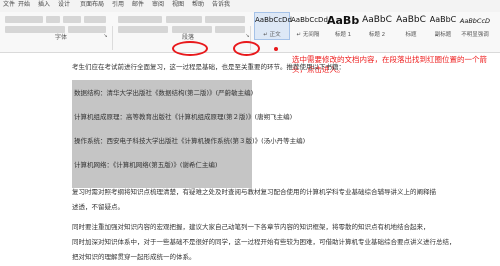  What do you see at coordinates (143, 29) in the screenshot?
I see `alignment-buttons` at bounding box center [143, 29].